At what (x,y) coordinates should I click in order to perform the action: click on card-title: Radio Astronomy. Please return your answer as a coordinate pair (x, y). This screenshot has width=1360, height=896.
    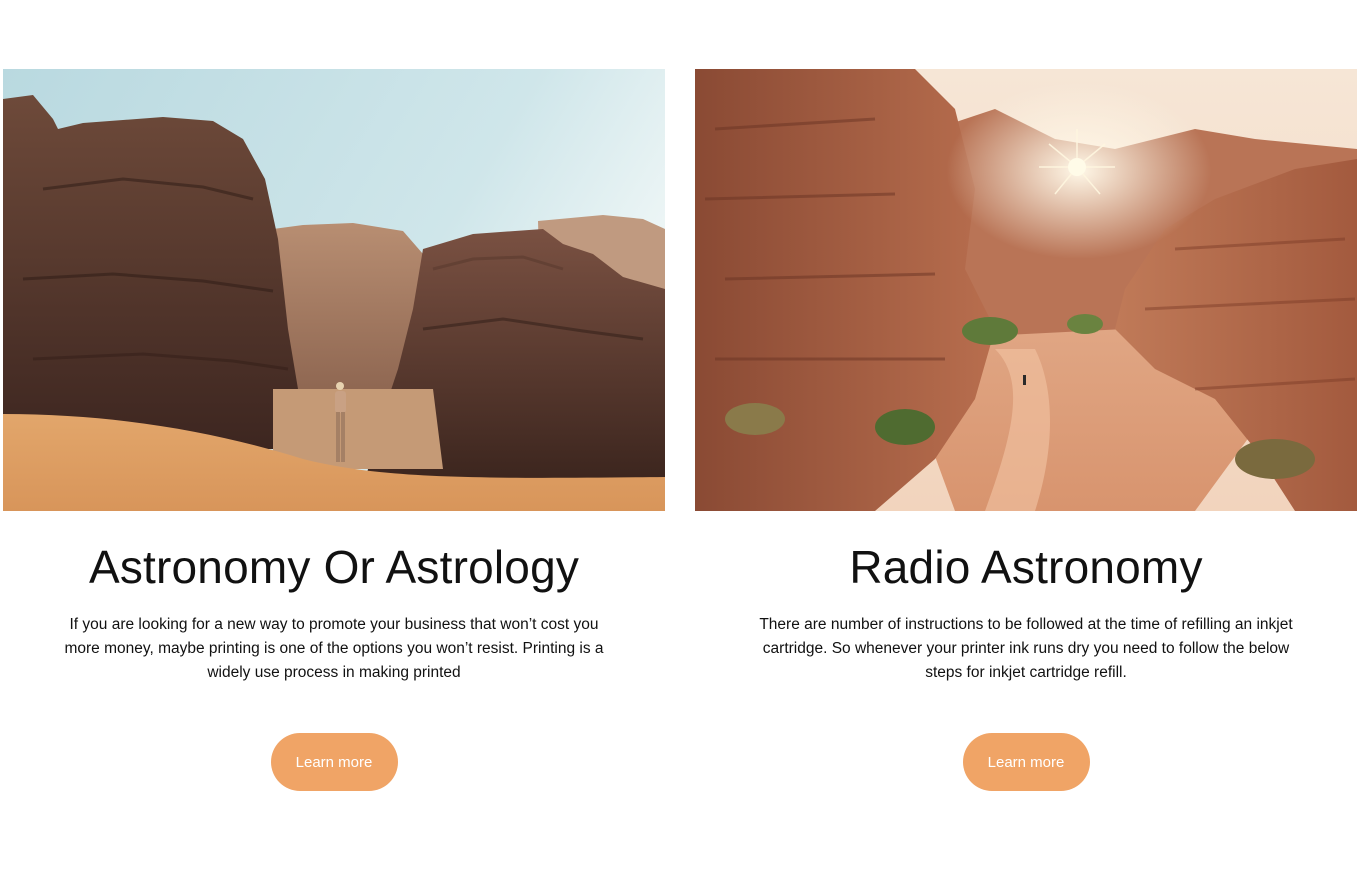
    Looking at the image, I should click on (1026, 567).